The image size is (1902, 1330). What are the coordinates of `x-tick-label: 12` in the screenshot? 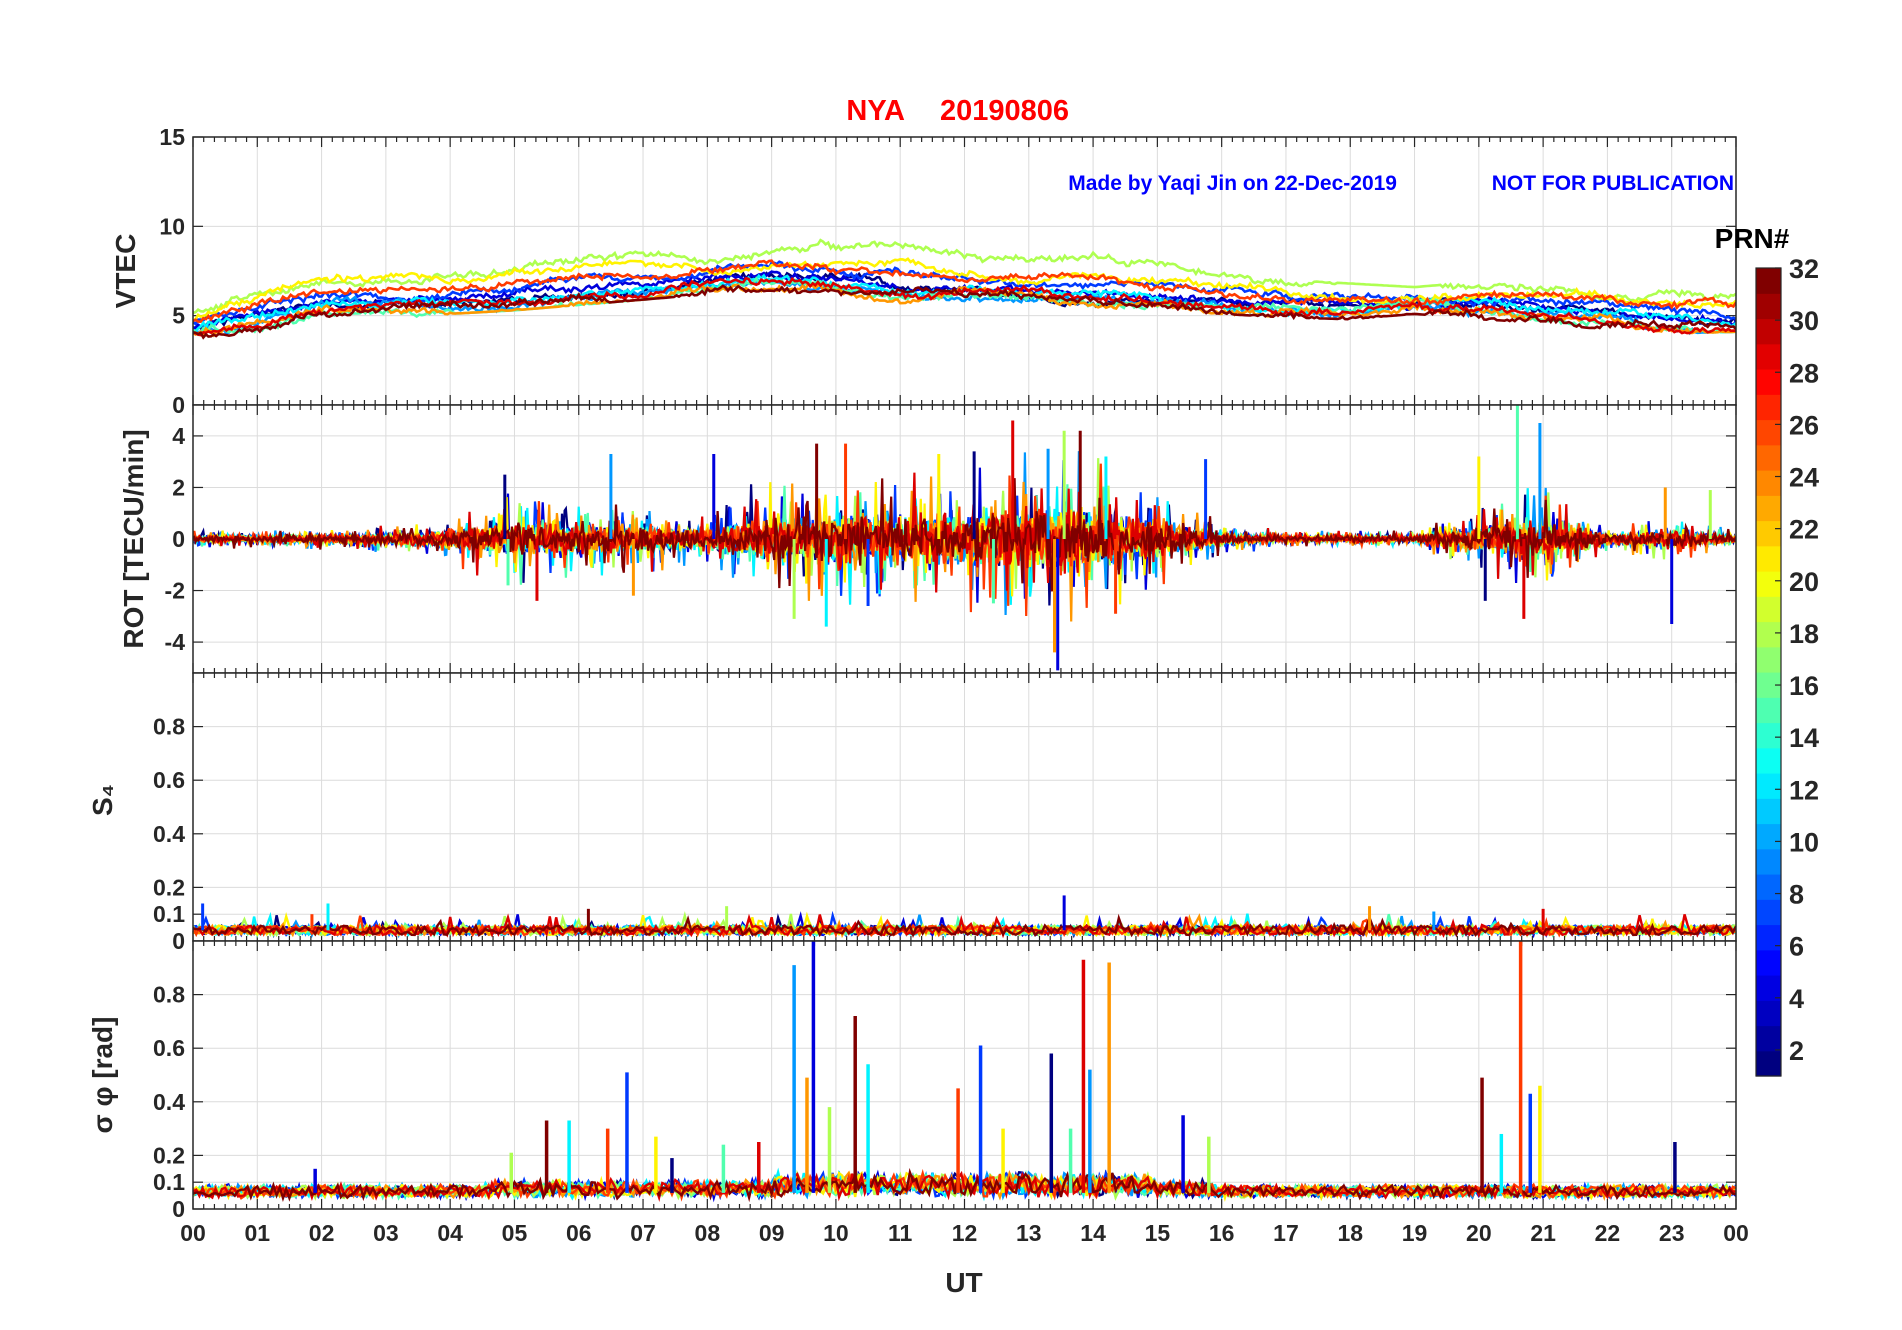 It's located at (965, 1233).